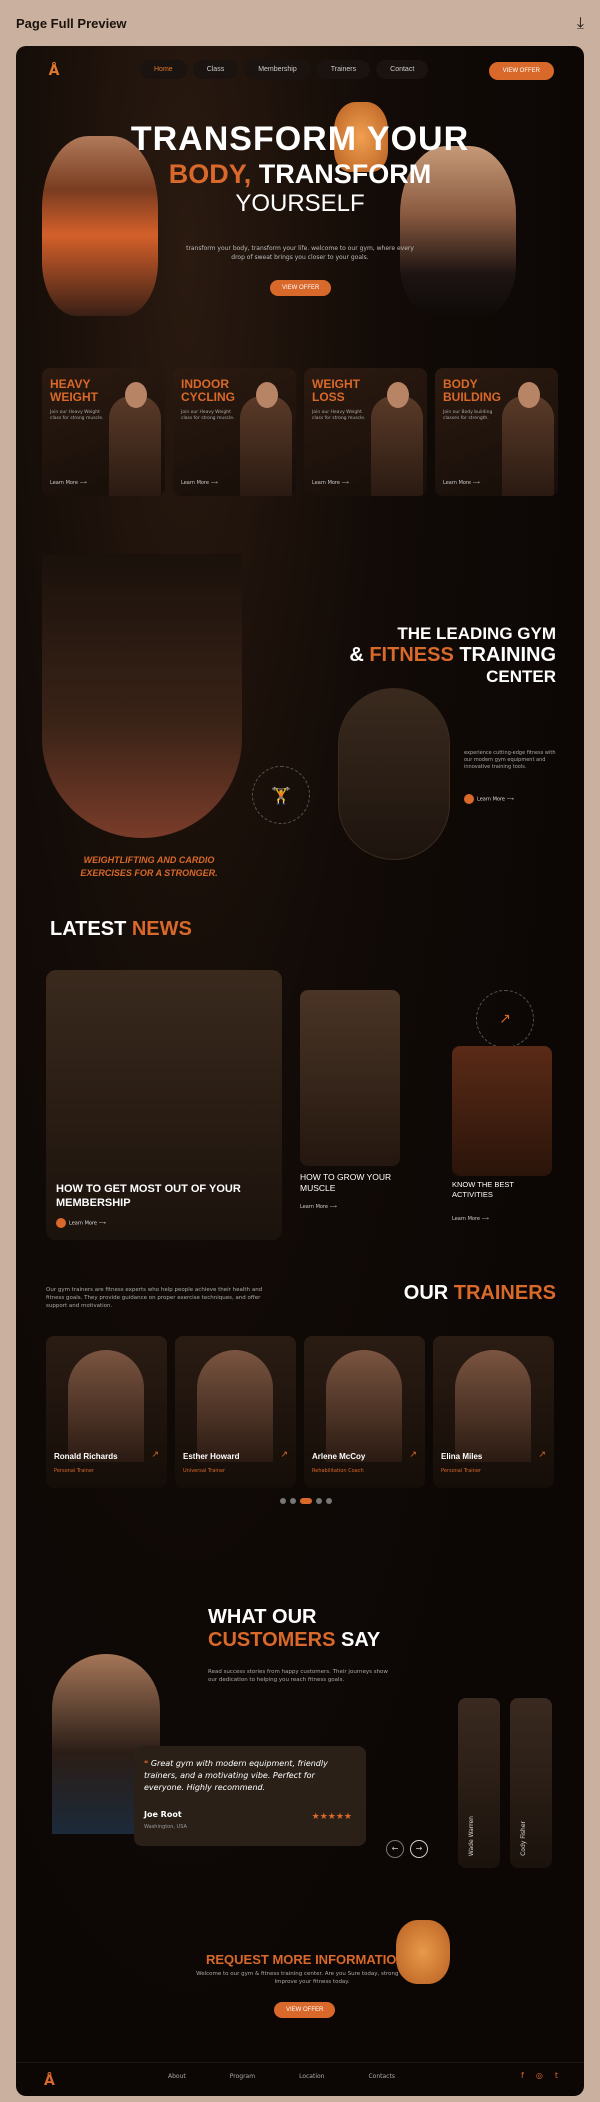  I want to click on nav-offer-button: VIEW OFFER, so click(521, 71).